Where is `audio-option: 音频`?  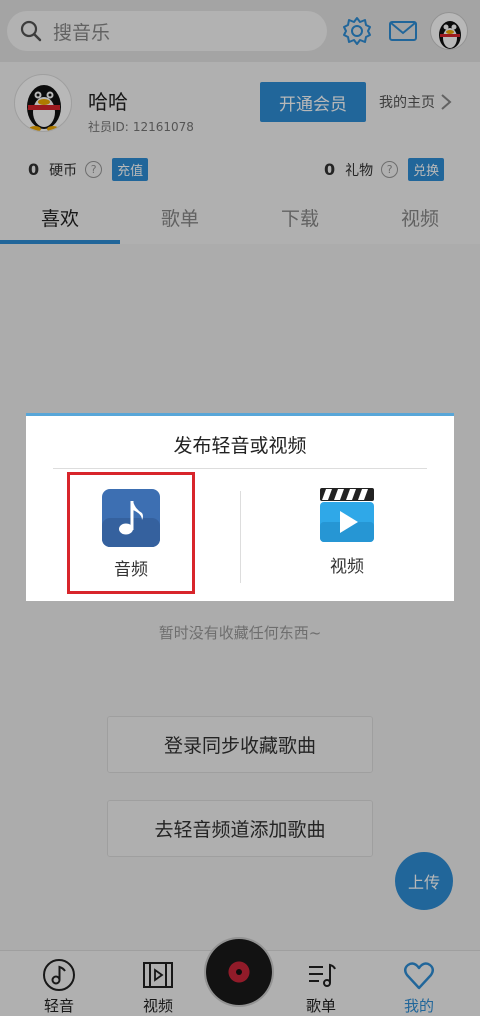 audio-option: 音频 is located at coordinates (131, 533).